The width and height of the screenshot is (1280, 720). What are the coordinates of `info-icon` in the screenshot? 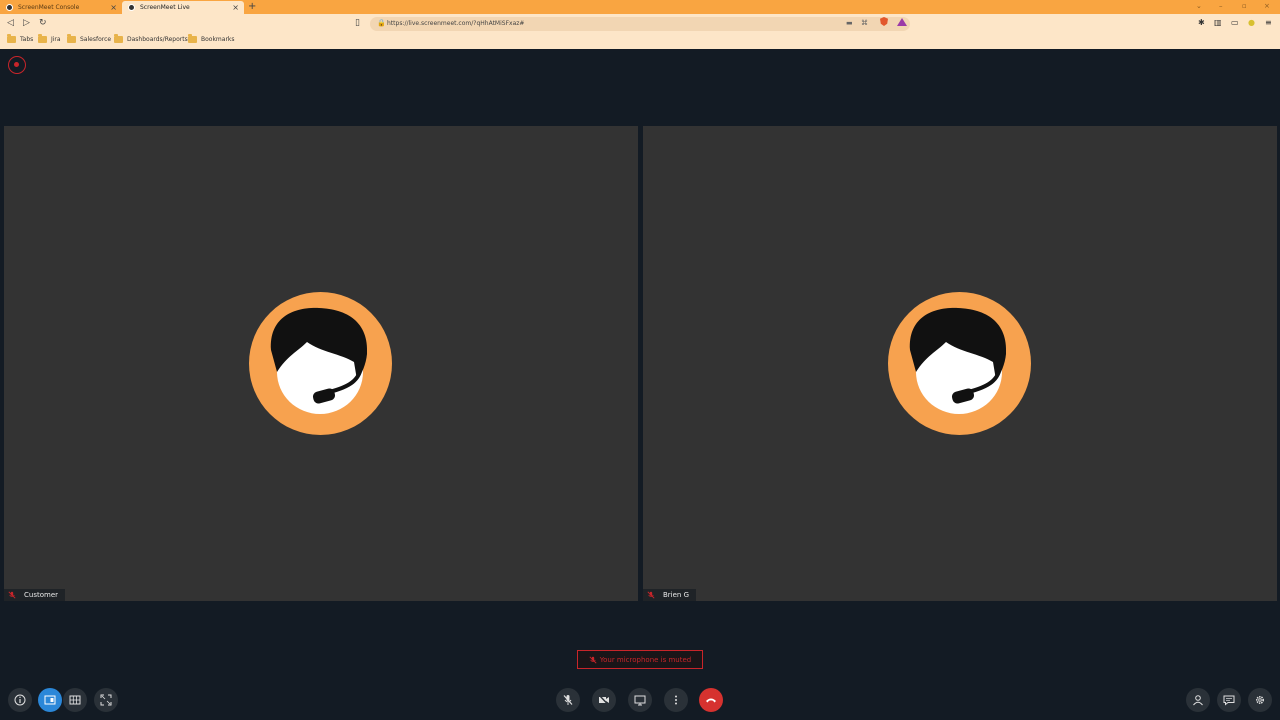 It's located at (20, 700).